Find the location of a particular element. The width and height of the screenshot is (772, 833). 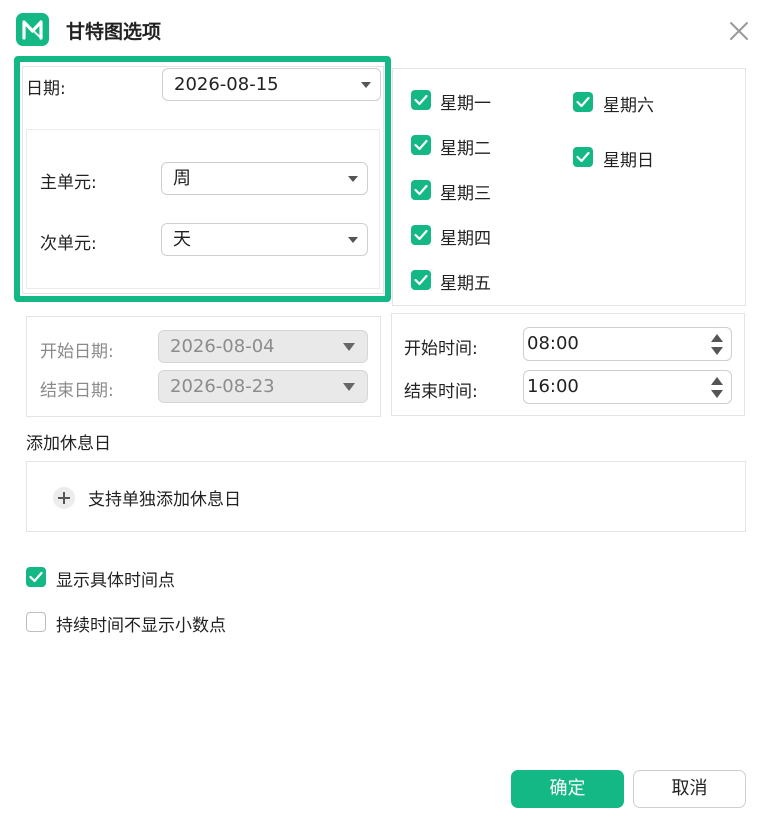

weekday-checkbox-fri is located at coordinates (421, 280).